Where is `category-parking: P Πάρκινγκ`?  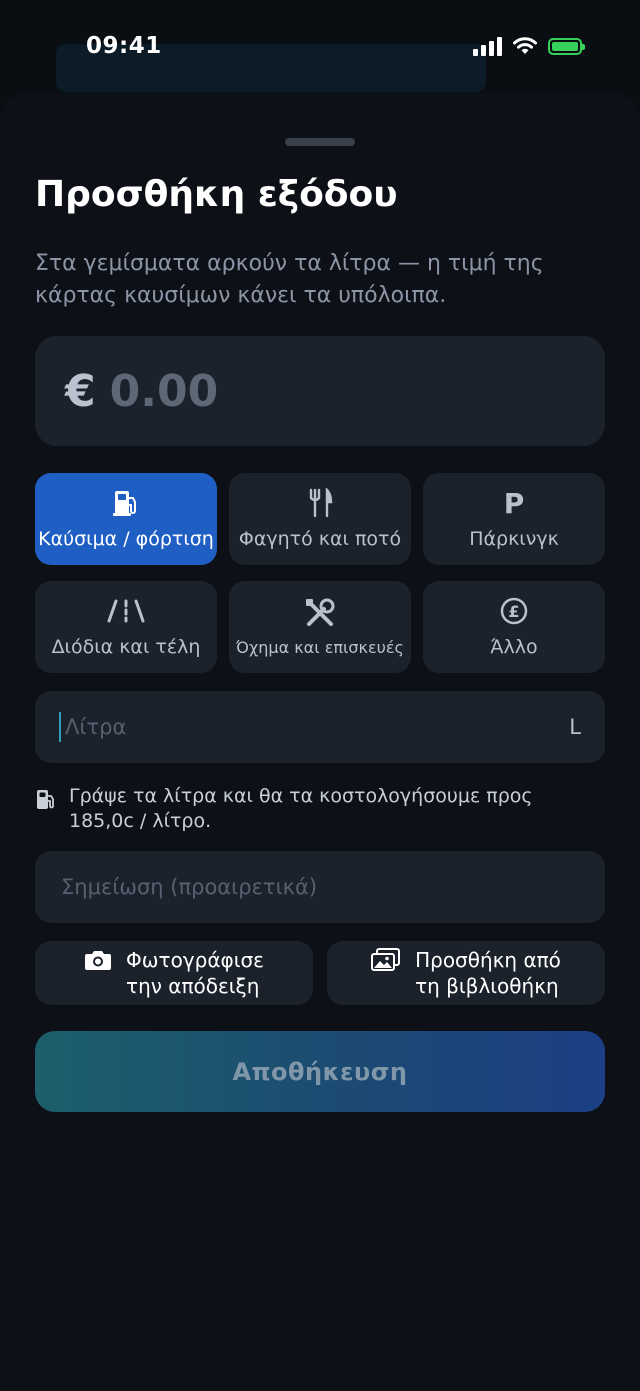 category-parking: P Πάρκινγκ is located at coordinates (514, 519).